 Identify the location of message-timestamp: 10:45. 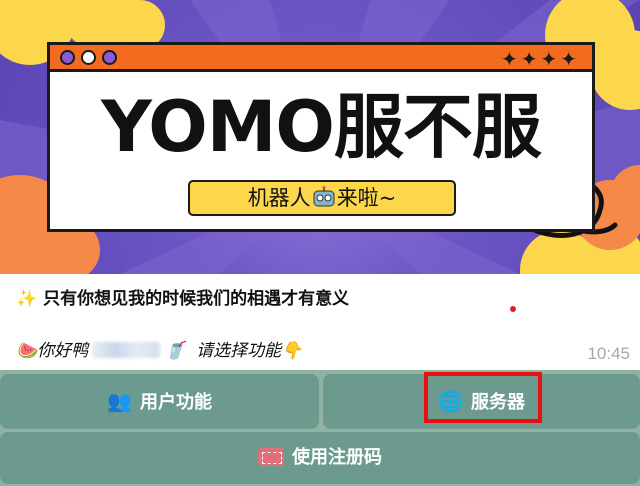
(608, 353).